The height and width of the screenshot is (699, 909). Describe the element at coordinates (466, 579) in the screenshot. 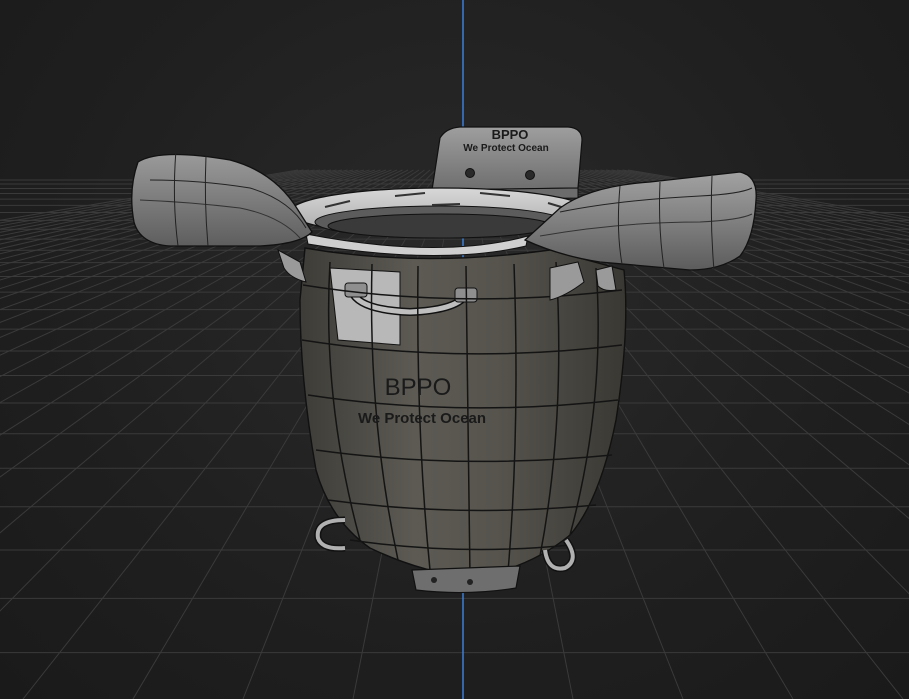

I see `bottom-cap` at that location.